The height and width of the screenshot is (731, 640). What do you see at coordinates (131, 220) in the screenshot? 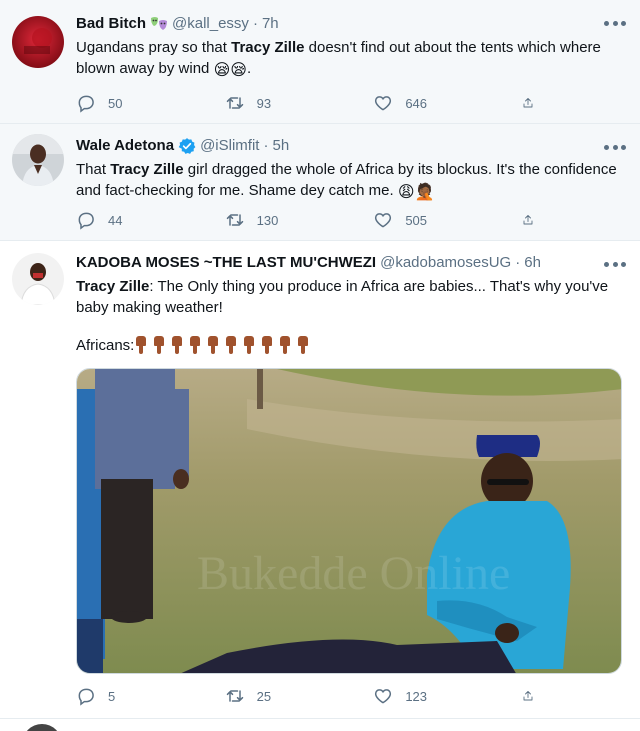
I see `reply-button: 44` at bounding box center [131, 220].